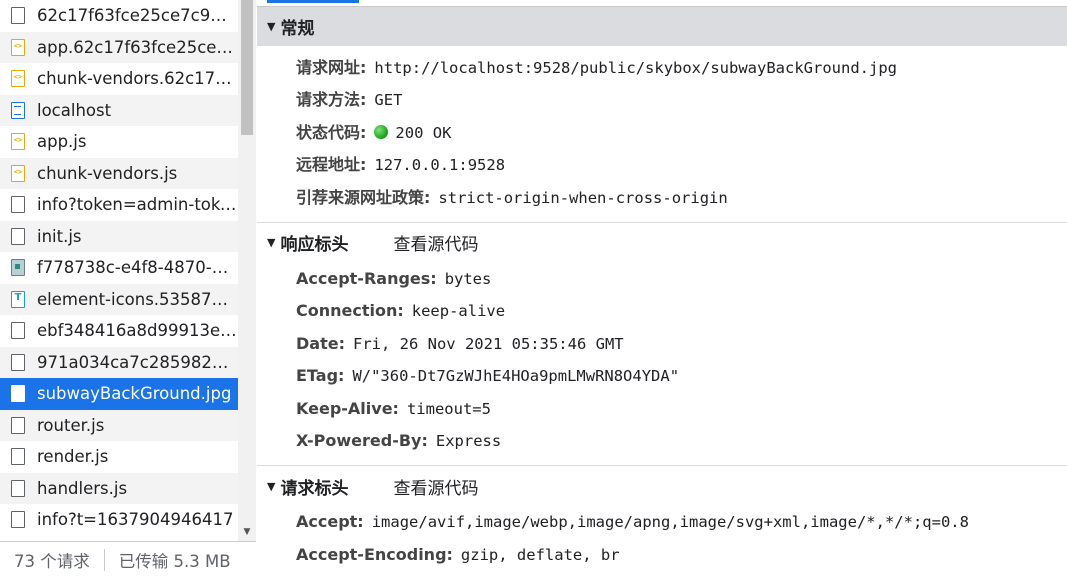 This screenshot has height=577, width=1067. I want to click on request-row: subwayBackGround.jpg, so click(119, 394).